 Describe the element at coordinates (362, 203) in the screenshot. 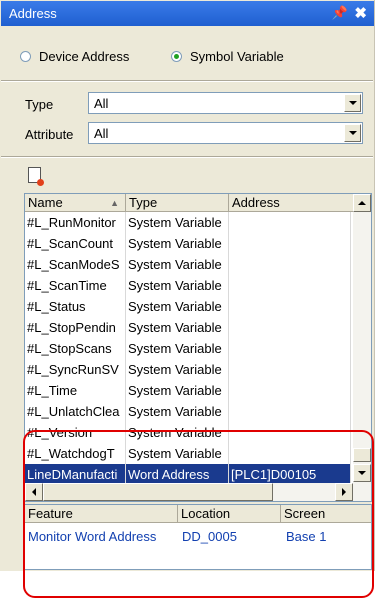

I see `scroll-up-icon` at that location.